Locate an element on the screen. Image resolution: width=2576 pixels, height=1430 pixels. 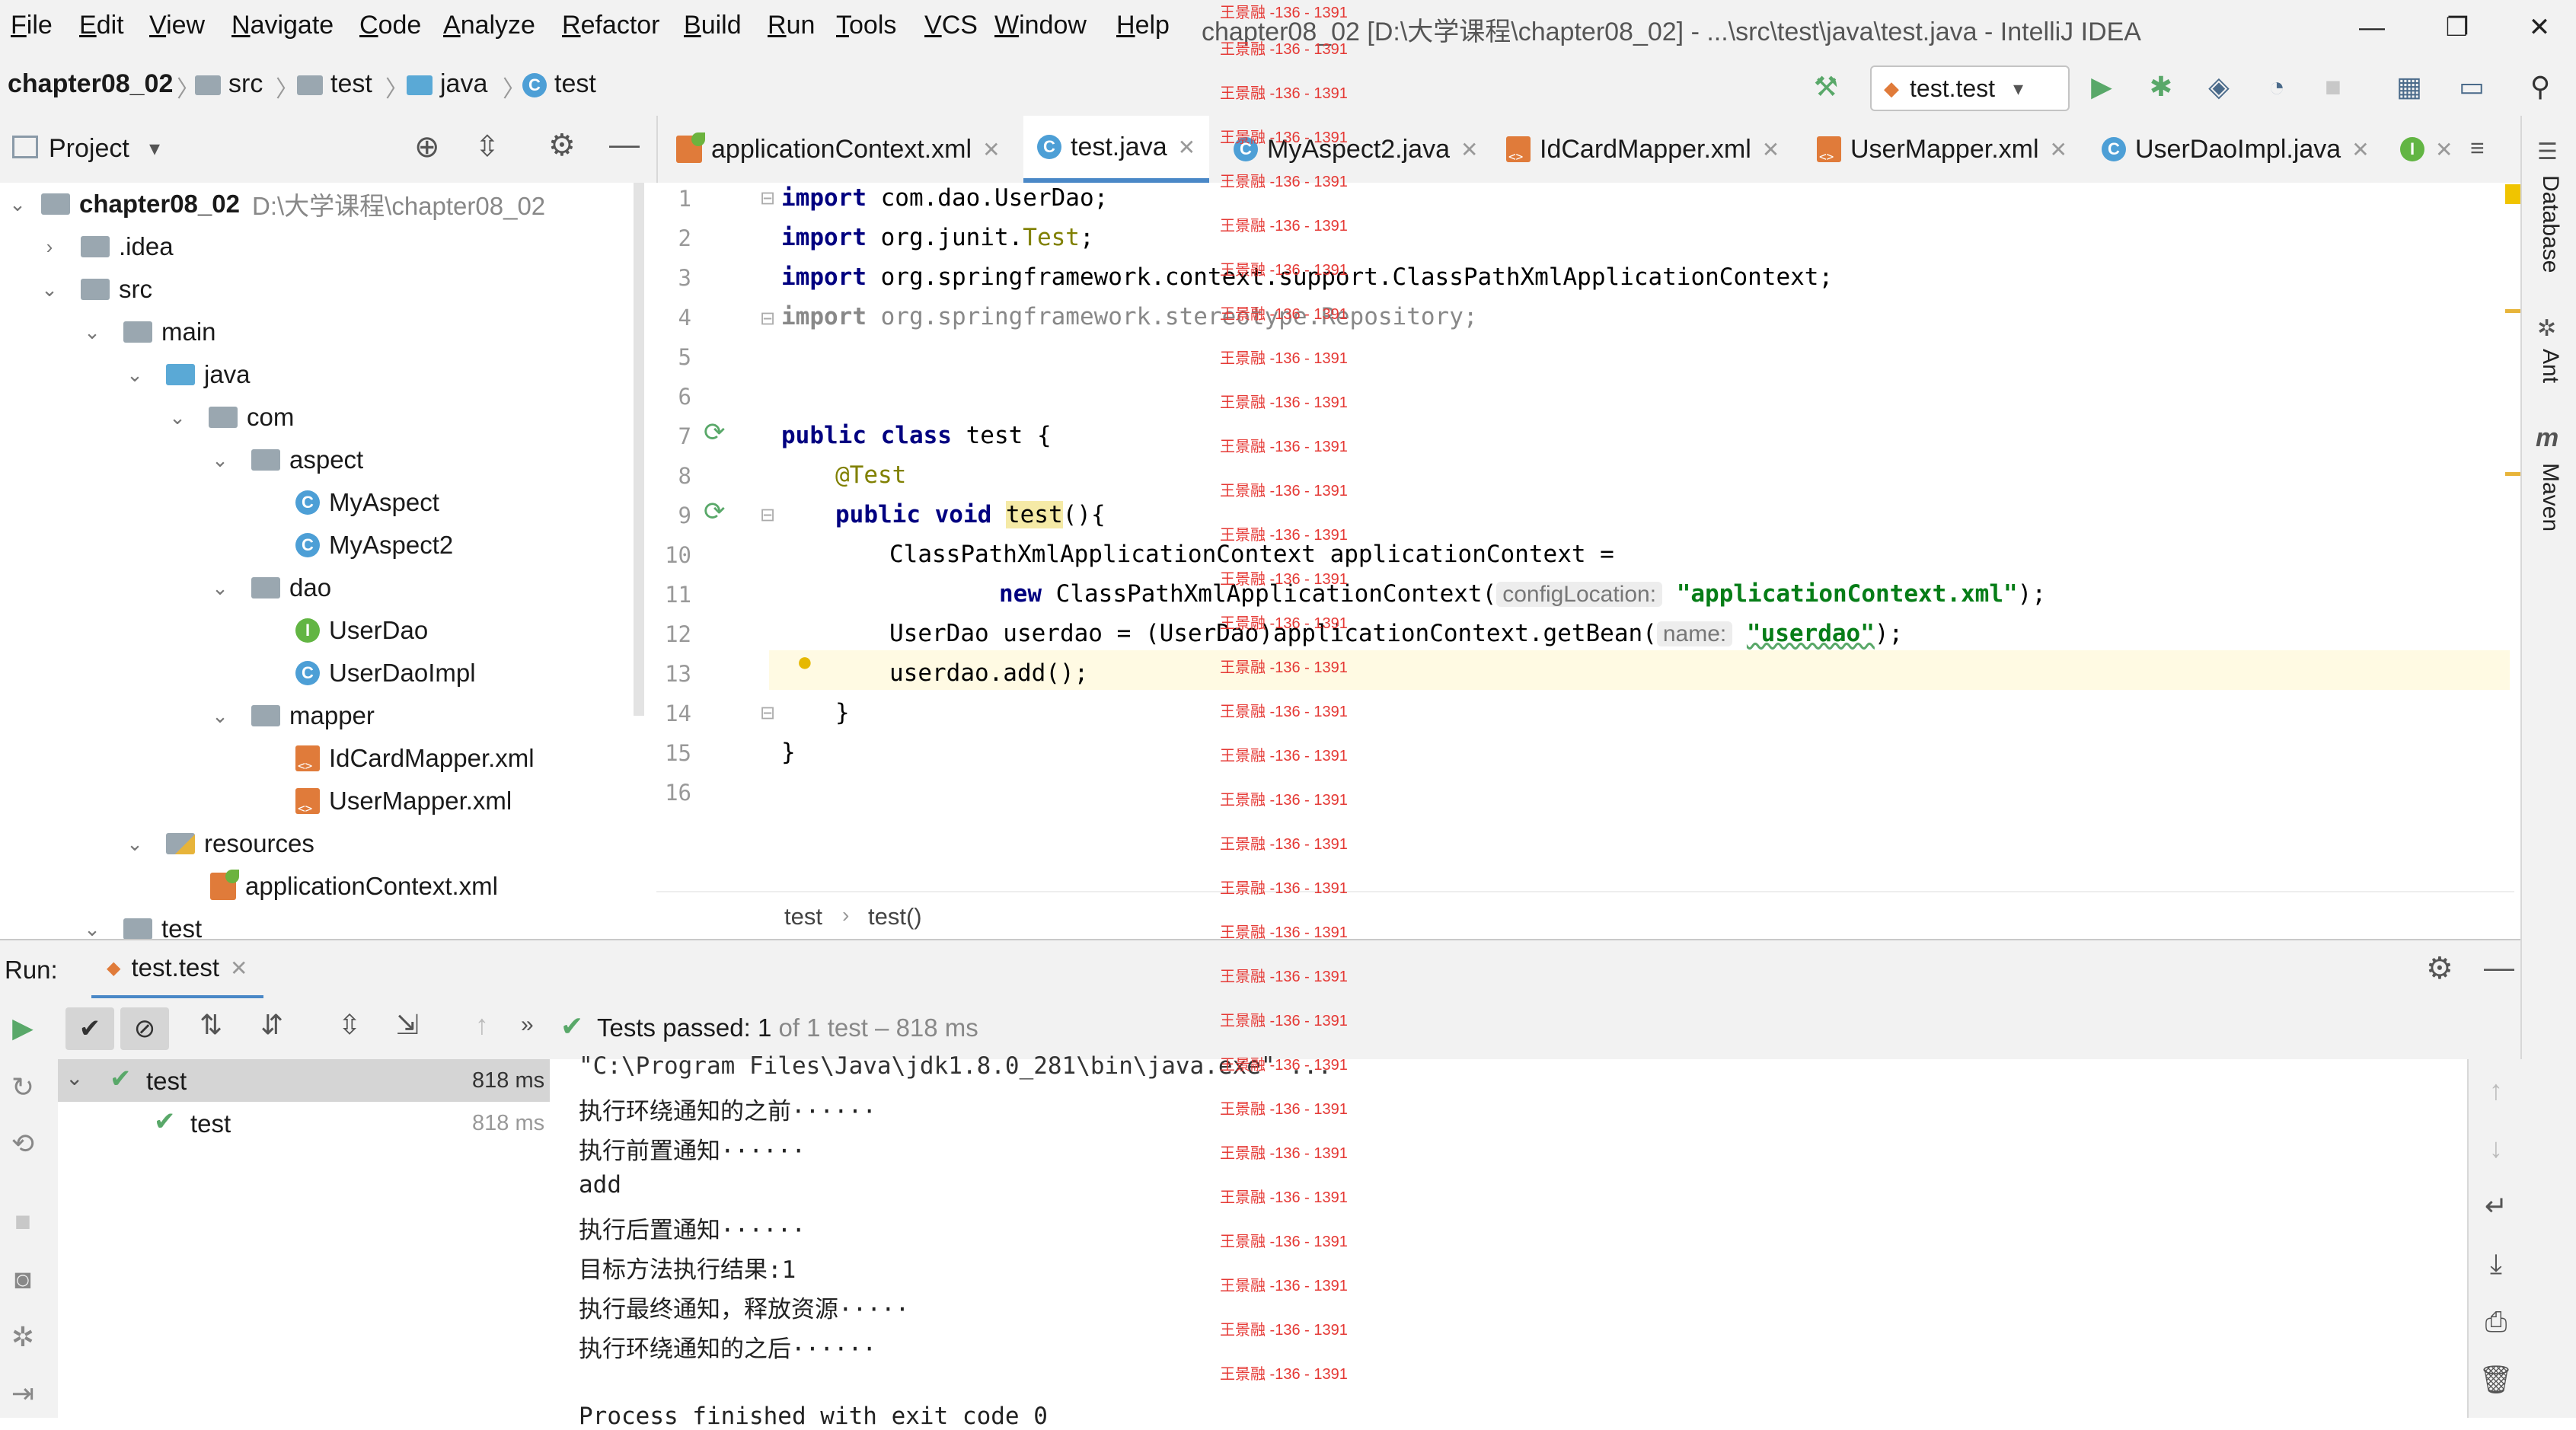
settings-icon: ✲ is located at coordinates (23, 1337).